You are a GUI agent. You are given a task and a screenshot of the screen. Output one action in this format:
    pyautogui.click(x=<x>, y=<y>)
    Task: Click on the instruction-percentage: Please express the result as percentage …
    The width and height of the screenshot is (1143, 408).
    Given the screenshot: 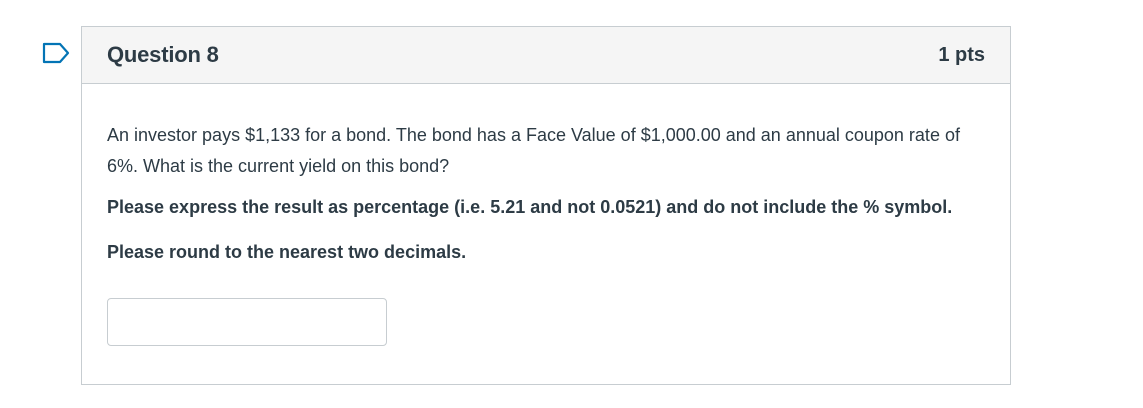 What is the action you would take?
    pyautogui.click(x=530, y=207)
    